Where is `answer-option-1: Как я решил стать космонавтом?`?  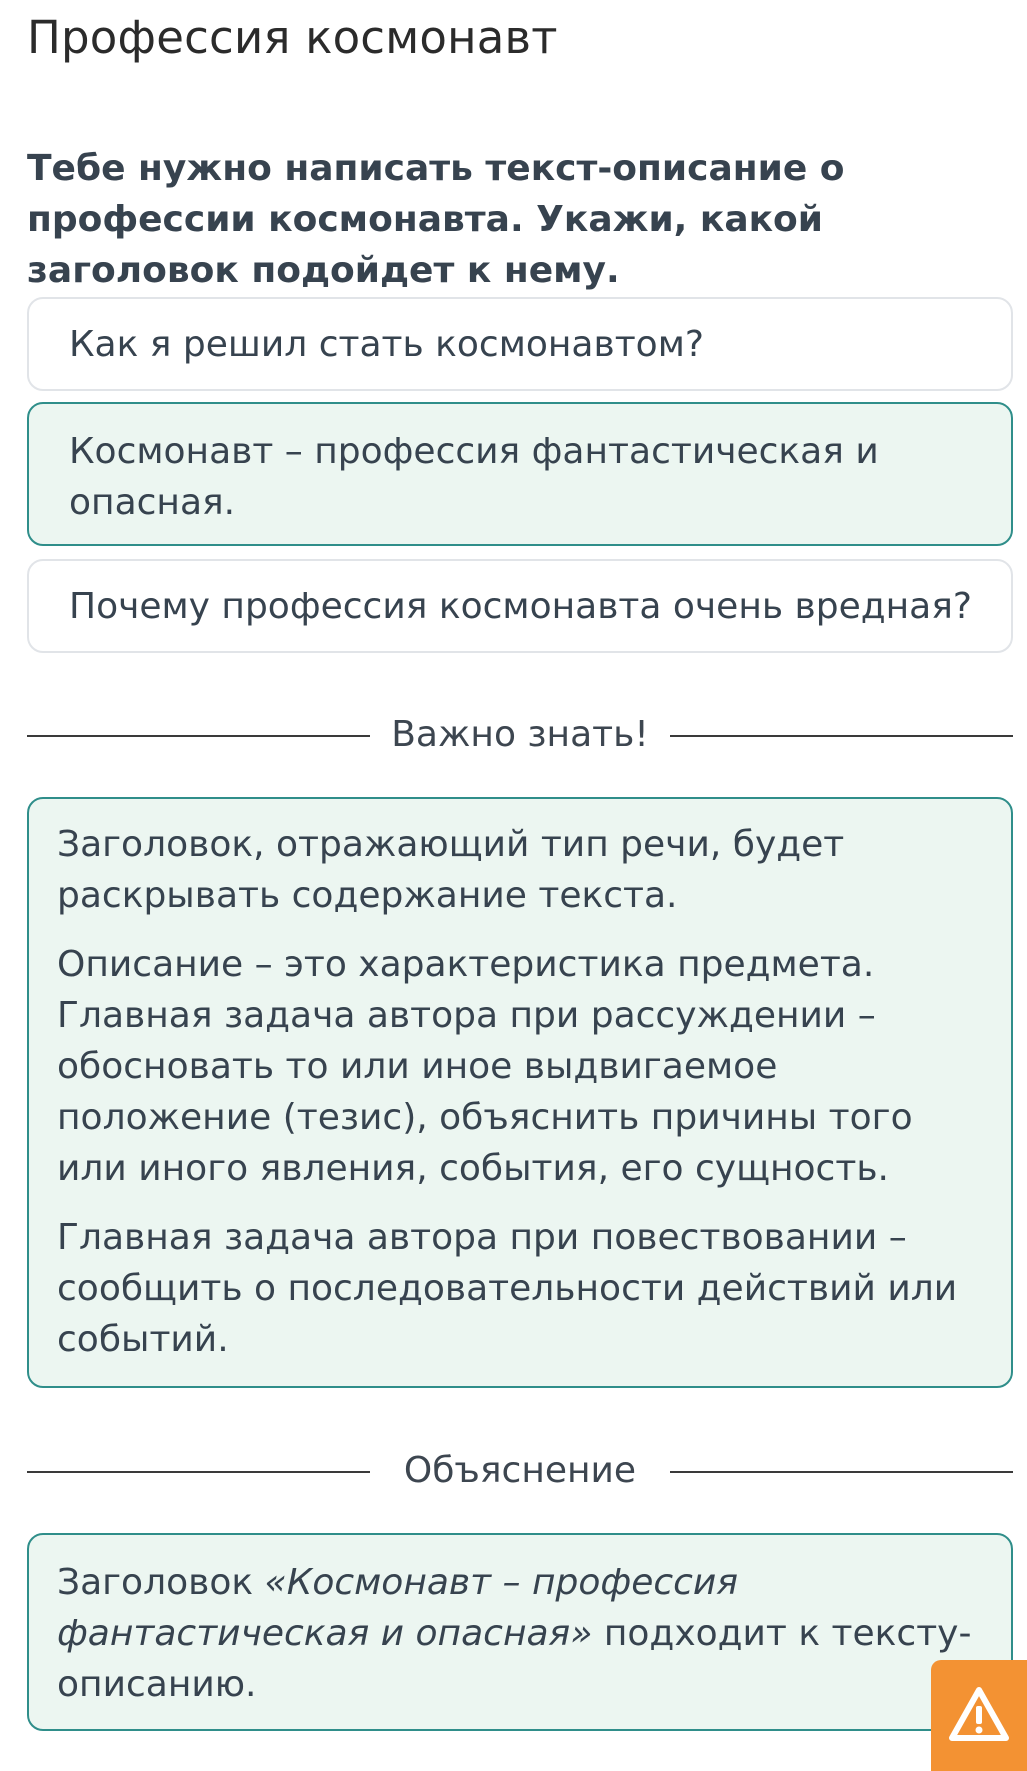 answer-option-1: Как я решил стать космонавтом? is located at coordinates (520, 344).